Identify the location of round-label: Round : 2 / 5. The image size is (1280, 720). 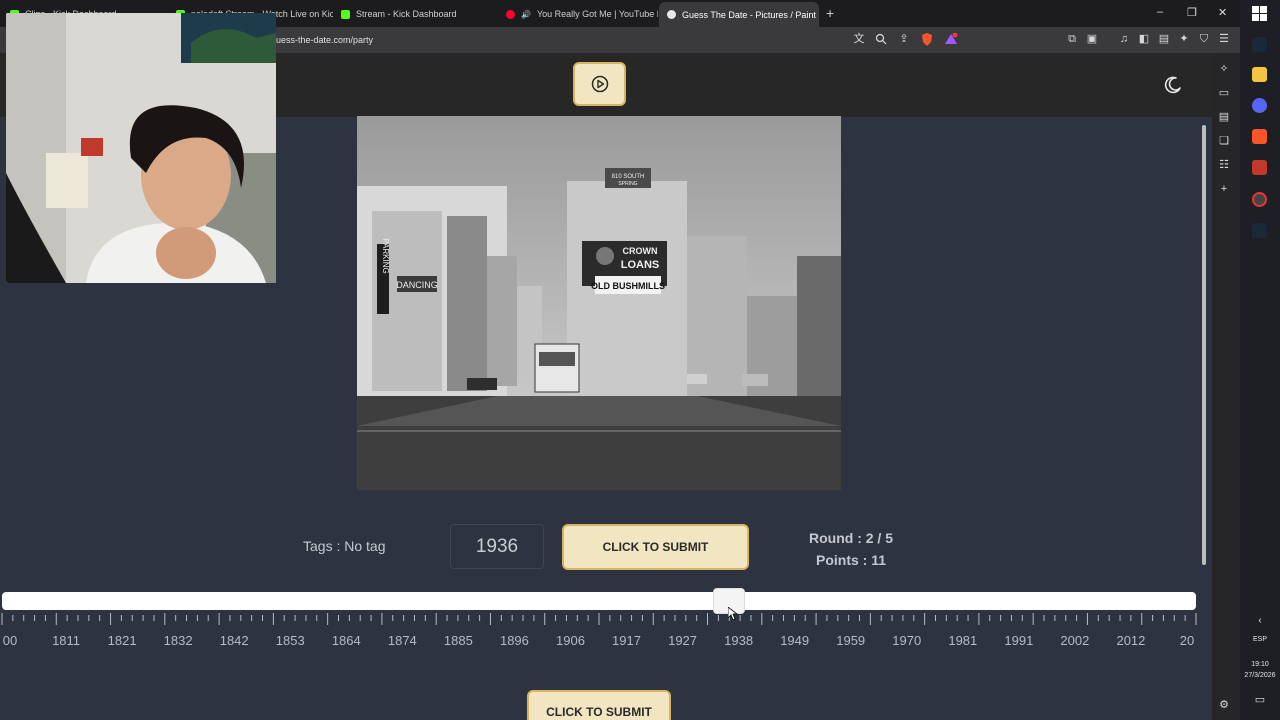
(851, 538).